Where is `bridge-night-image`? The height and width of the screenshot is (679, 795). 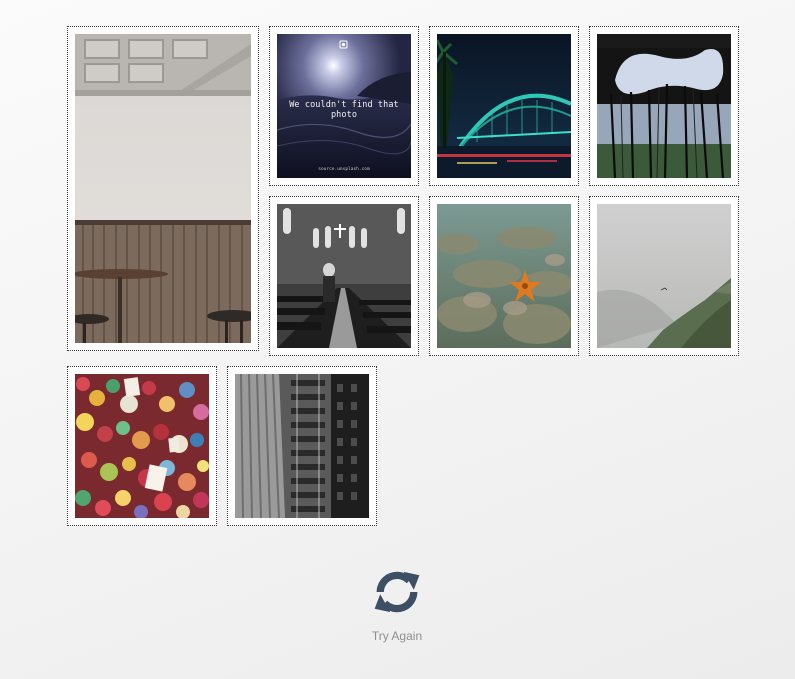
bridge-night-image is located at coordinates (504, 106).